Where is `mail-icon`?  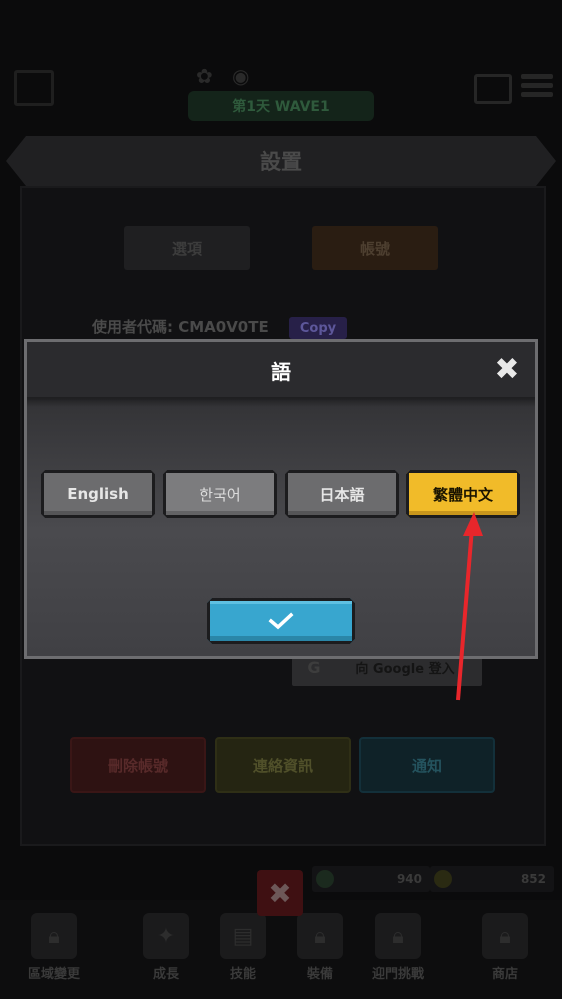 mail-icon is located at coordinates (493, 89).